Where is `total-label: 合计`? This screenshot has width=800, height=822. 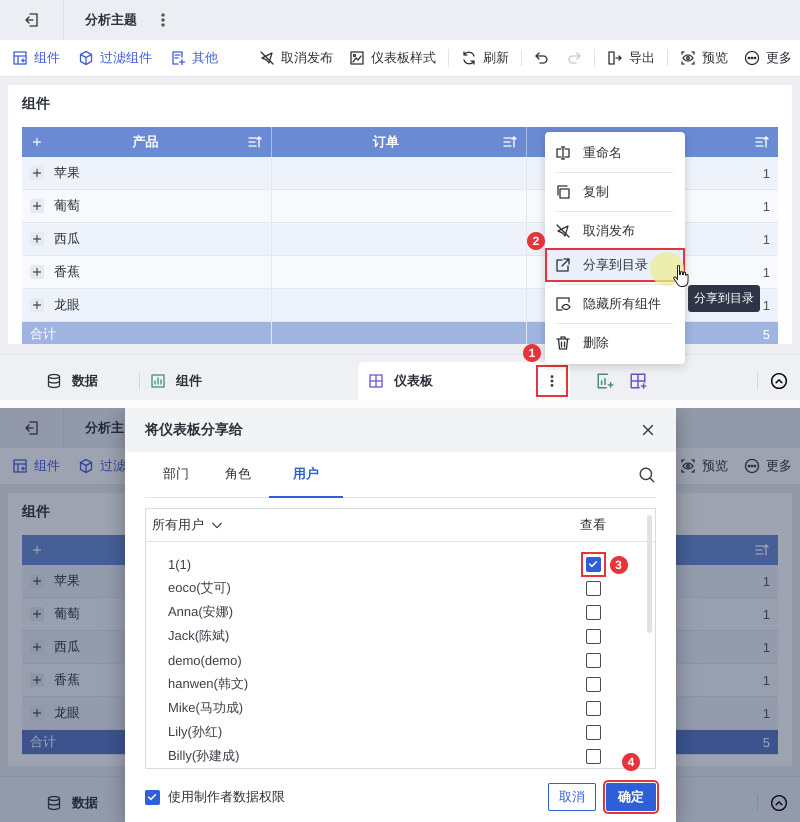 total-label: 合计 is located at coordinates (43, 742).